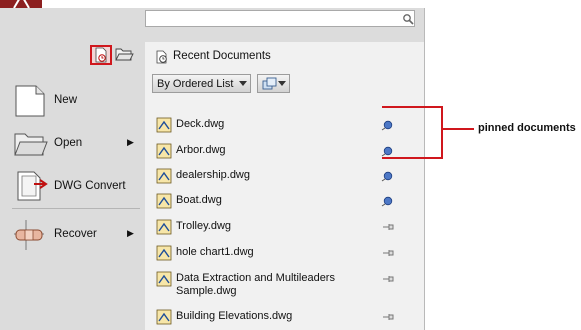 This screenshot has height=330, width=581. What do you see at coordinates (277, 176) in the screenshot?
I see `recent-document-item: dealership.dwg` at bounding box center [277, 176].